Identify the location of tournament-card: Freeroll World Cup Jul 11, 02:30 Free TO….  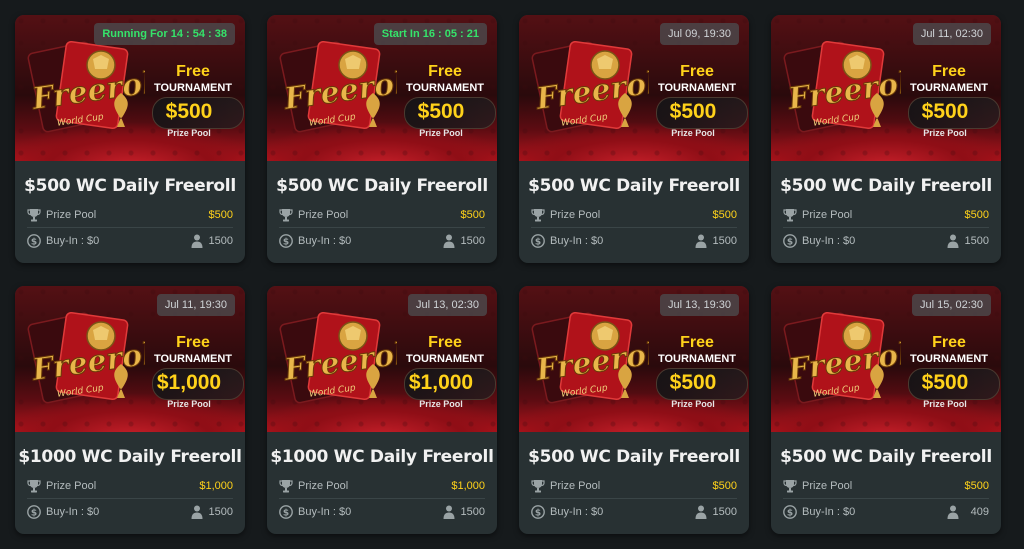
(886, 139).